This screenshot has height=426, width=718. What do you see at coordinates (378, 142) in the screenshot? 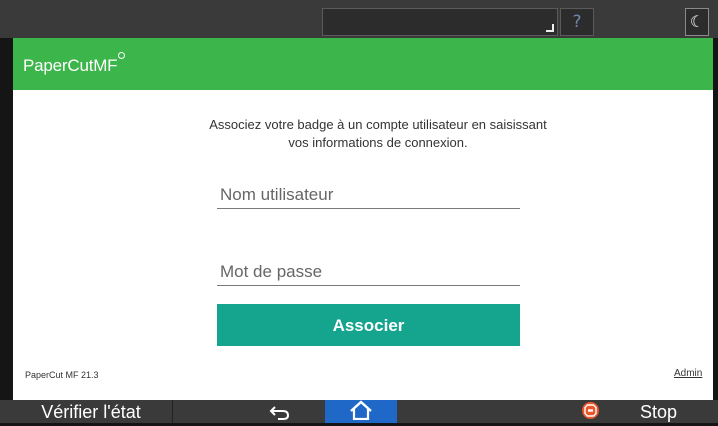
I see `instructions-line-2: vos informations de connexion.` at bounding box center [378, 142].